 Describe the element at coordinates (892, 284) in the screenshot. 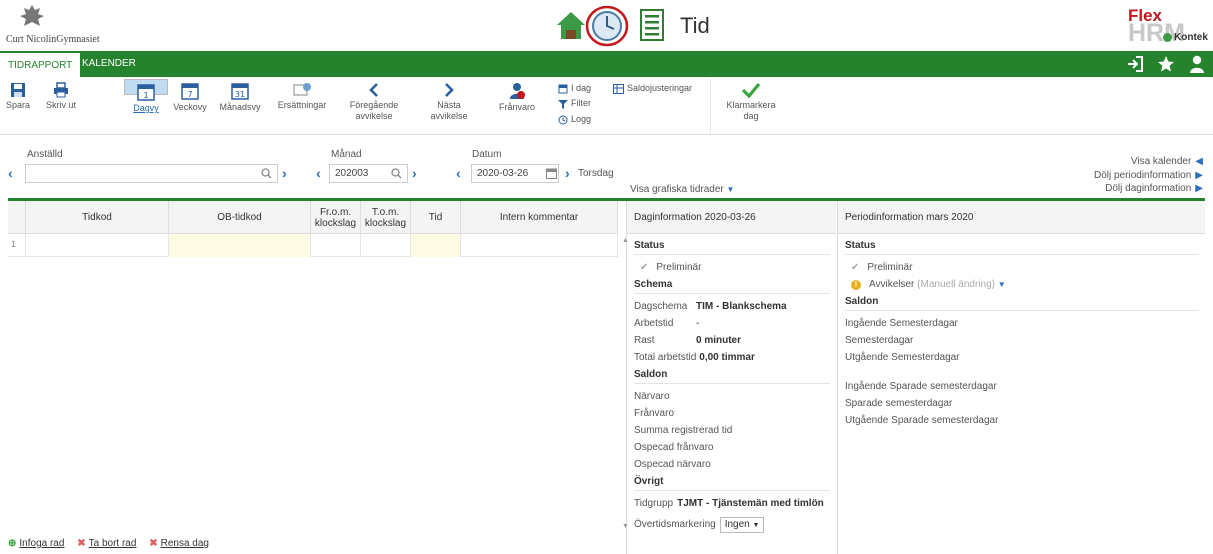

I see `deviations-label: Avvikelser` at that location.